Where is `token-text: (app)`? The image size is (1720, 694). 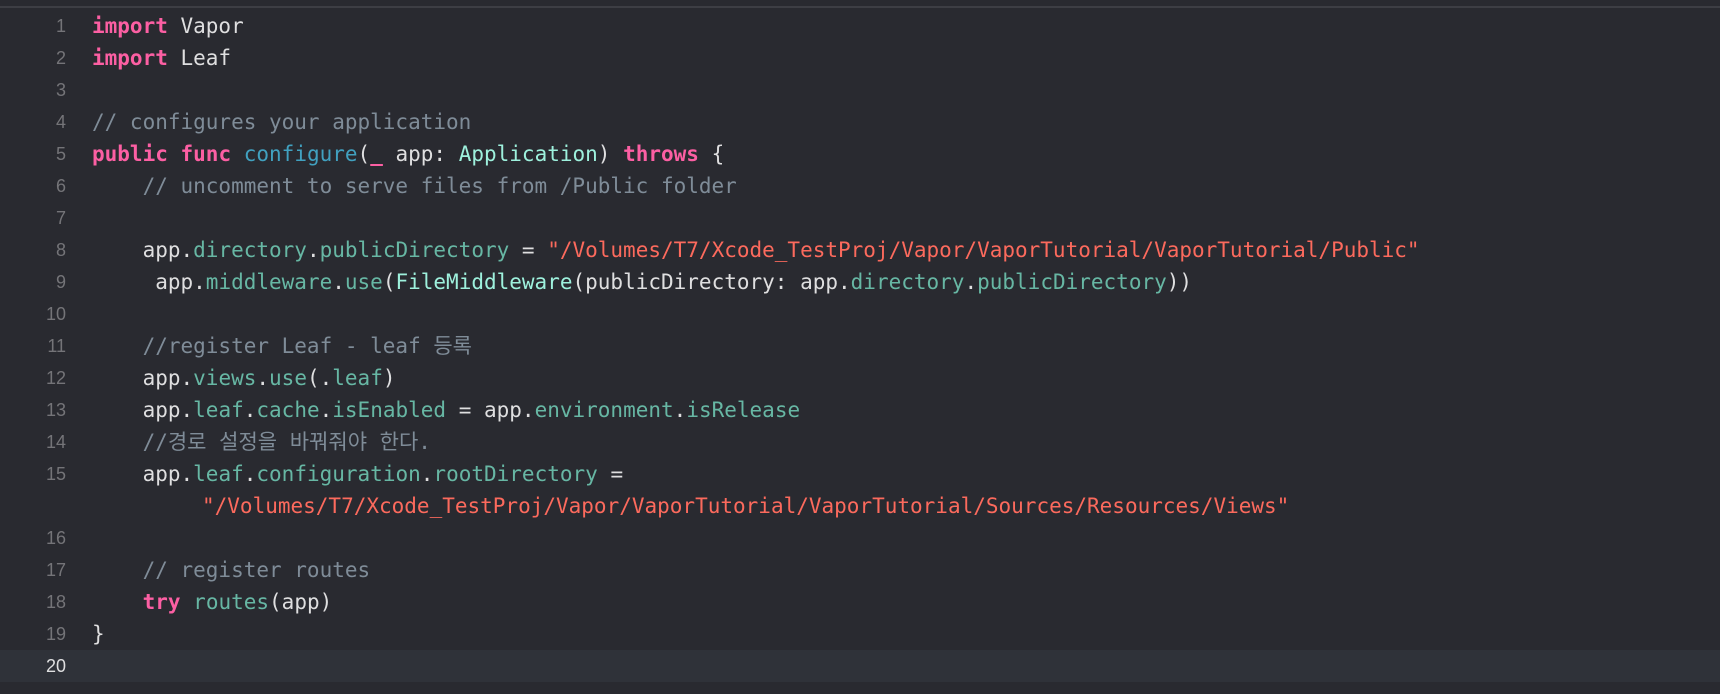 token-text: (app) is located at coordinates (301, 602).